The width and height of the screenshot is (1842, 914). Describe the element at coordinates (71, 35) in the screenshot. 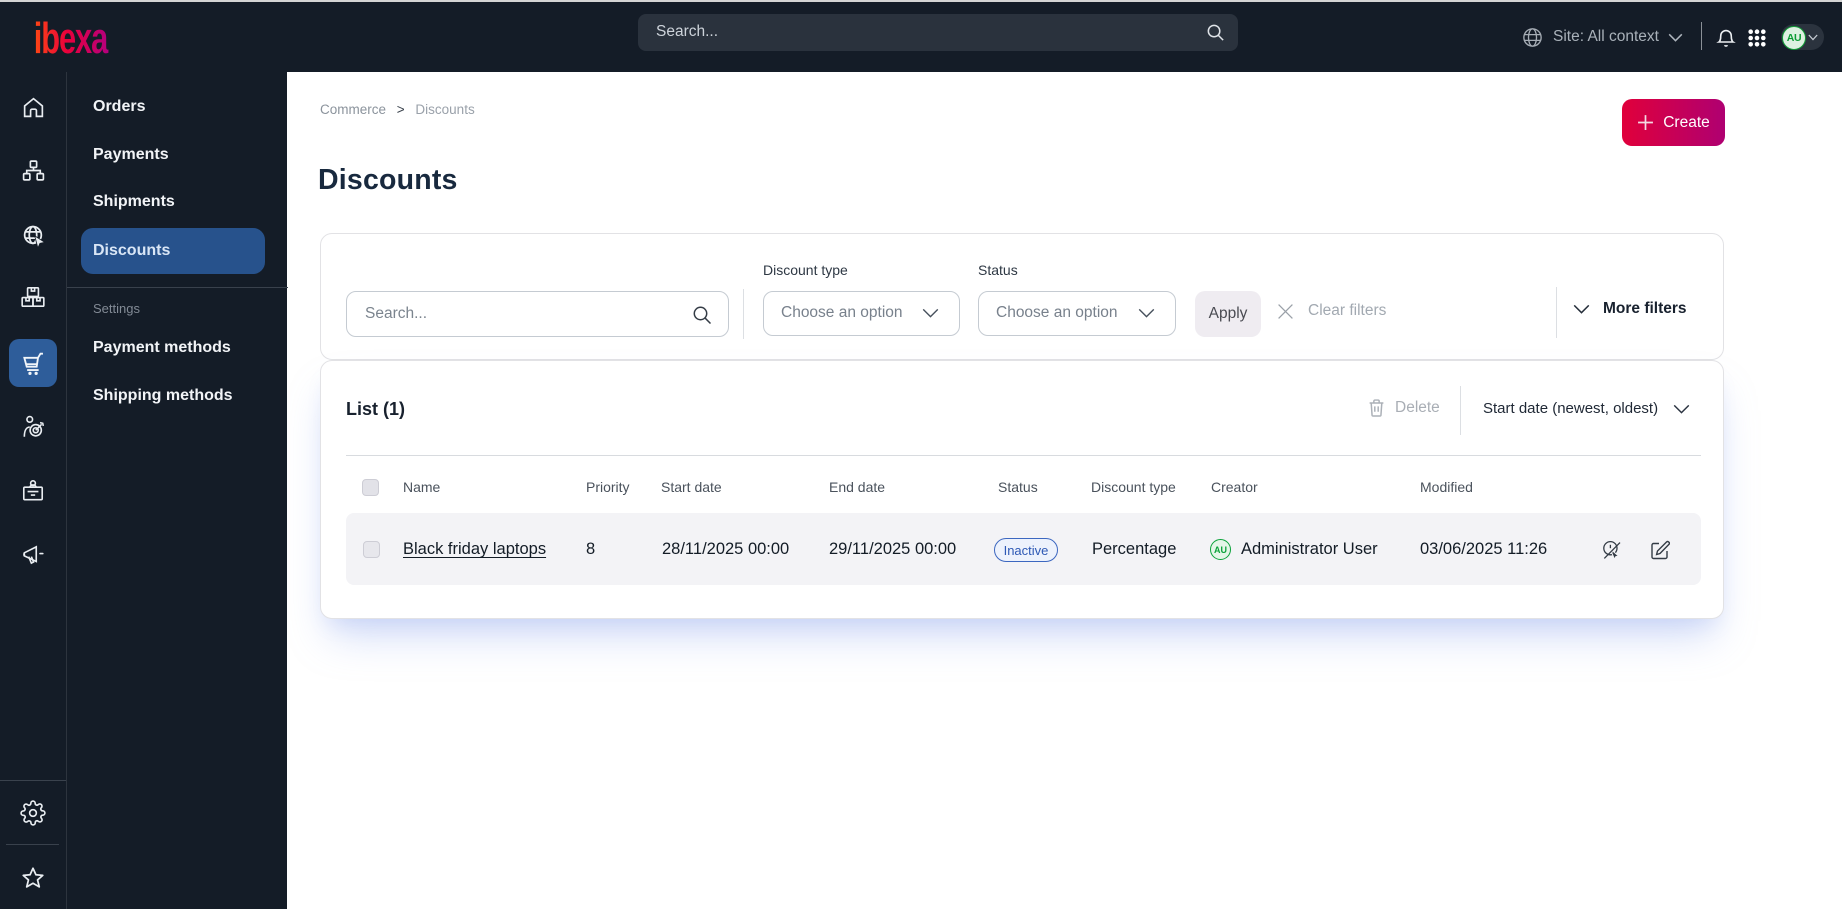

I see `svg-text: ibexa` at that location.